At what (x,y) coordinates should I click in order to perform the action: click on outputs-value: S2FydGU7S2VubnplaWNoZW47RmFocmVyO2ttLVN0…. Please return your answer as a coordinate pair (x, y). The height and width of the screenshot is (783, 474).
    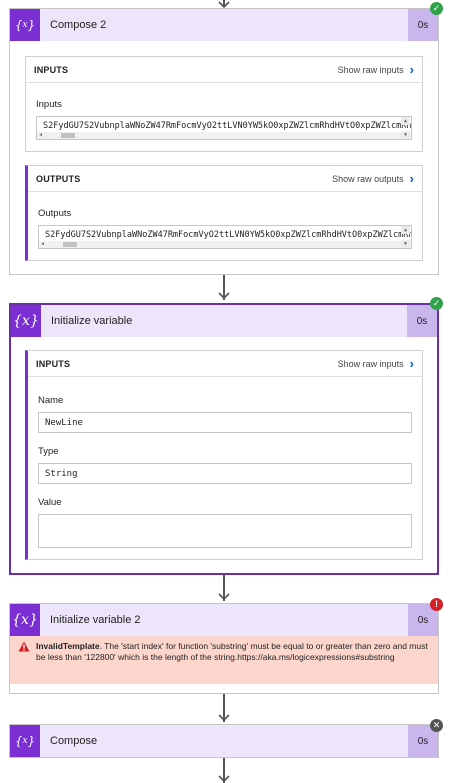
    Looking at the image, I should click on (228, 235).